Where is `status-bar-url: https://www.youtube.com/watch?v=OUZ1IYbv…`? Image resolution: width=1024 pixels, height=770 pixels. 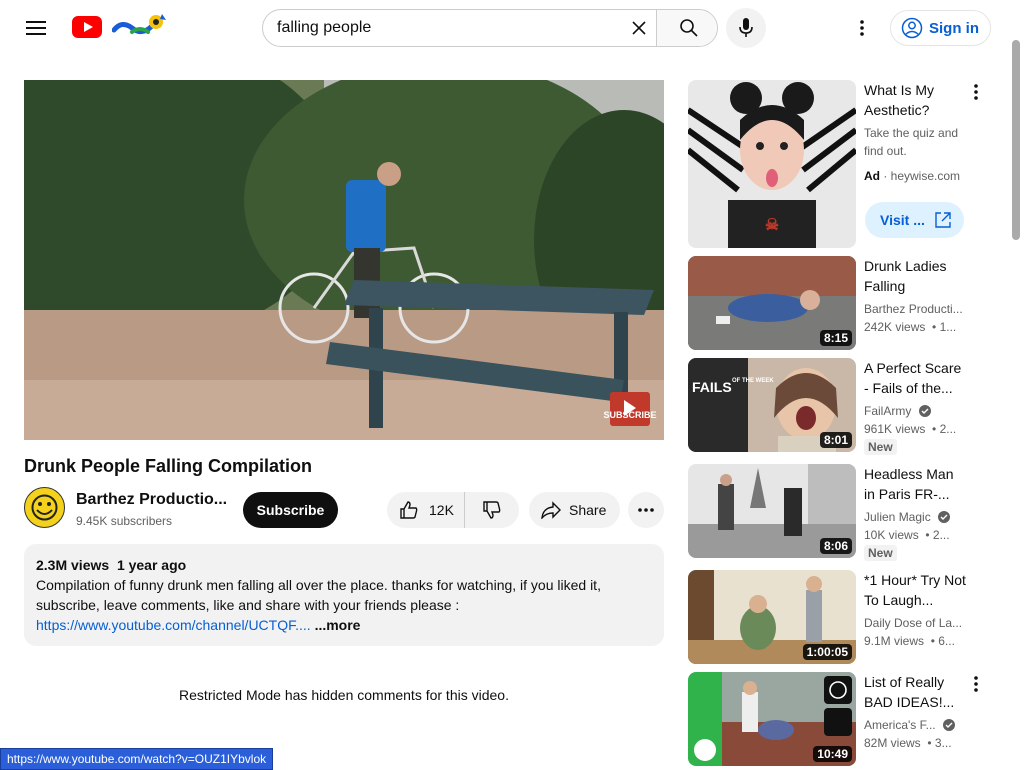
status-bar-url: https://www.youtube.com/watch?v=OUZ1IYbv… is located at coordinates (137, 759).